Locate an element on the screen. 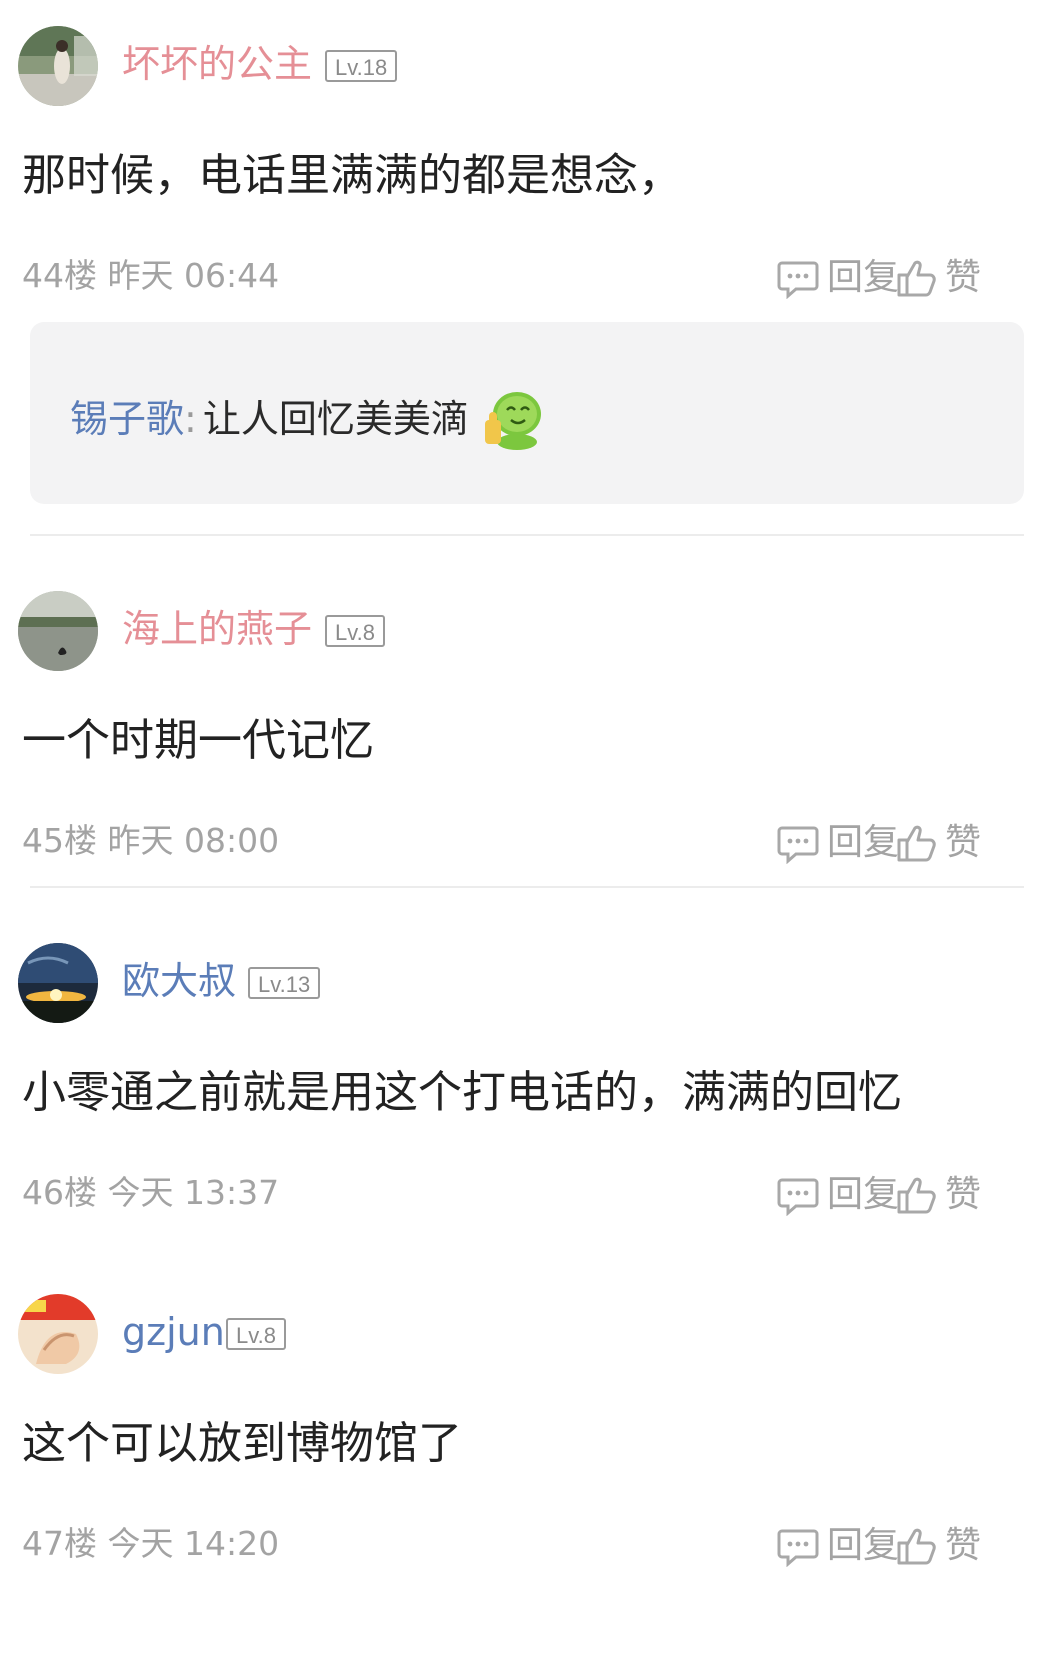 The width and height of the screenshot is (1055, 1657). floor-and-time: 46楼 今天 13:37 is located at coordinates (151, 1192).